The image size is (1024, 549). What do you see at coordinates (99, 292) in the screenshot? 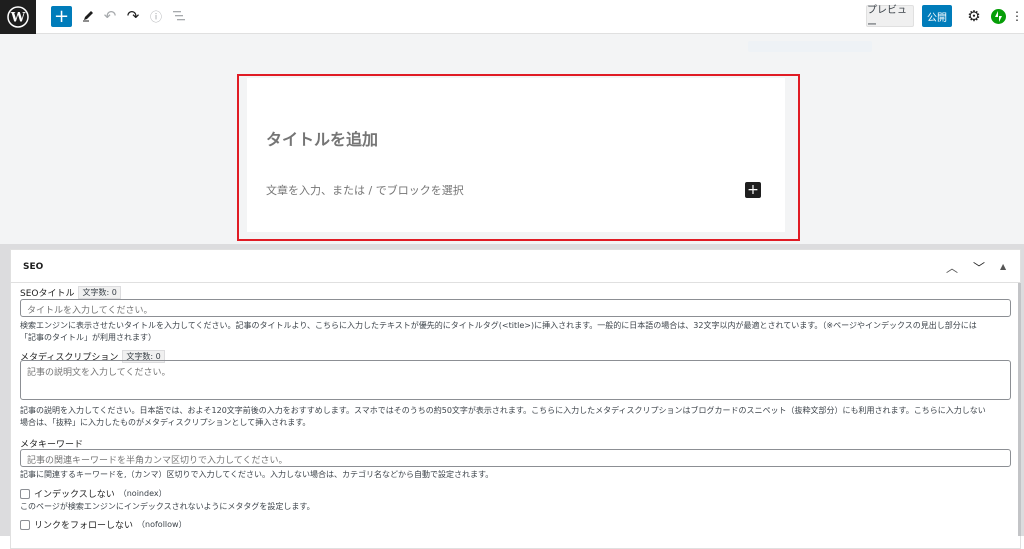
I see `seo-title-char-count: 文字数: 0` at bounding box center [99, 292].